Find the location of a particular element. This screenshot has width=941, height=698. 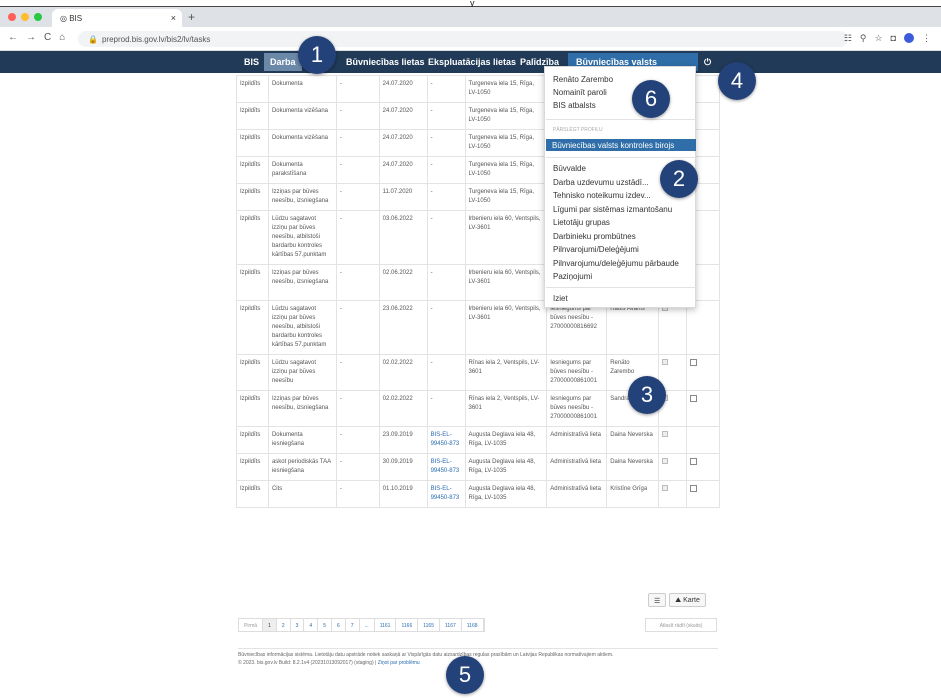

pager-page: 6 is located at coordinates (339, 625).